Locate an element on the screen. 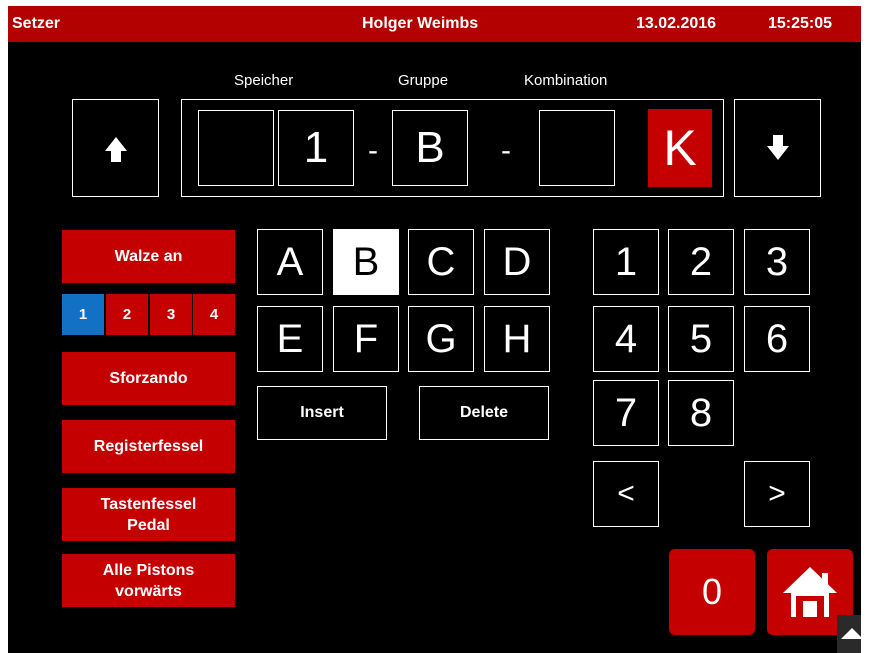 This screenshot has height=653, width=869. letter-key-c: C is located at coordinates (441, 262).